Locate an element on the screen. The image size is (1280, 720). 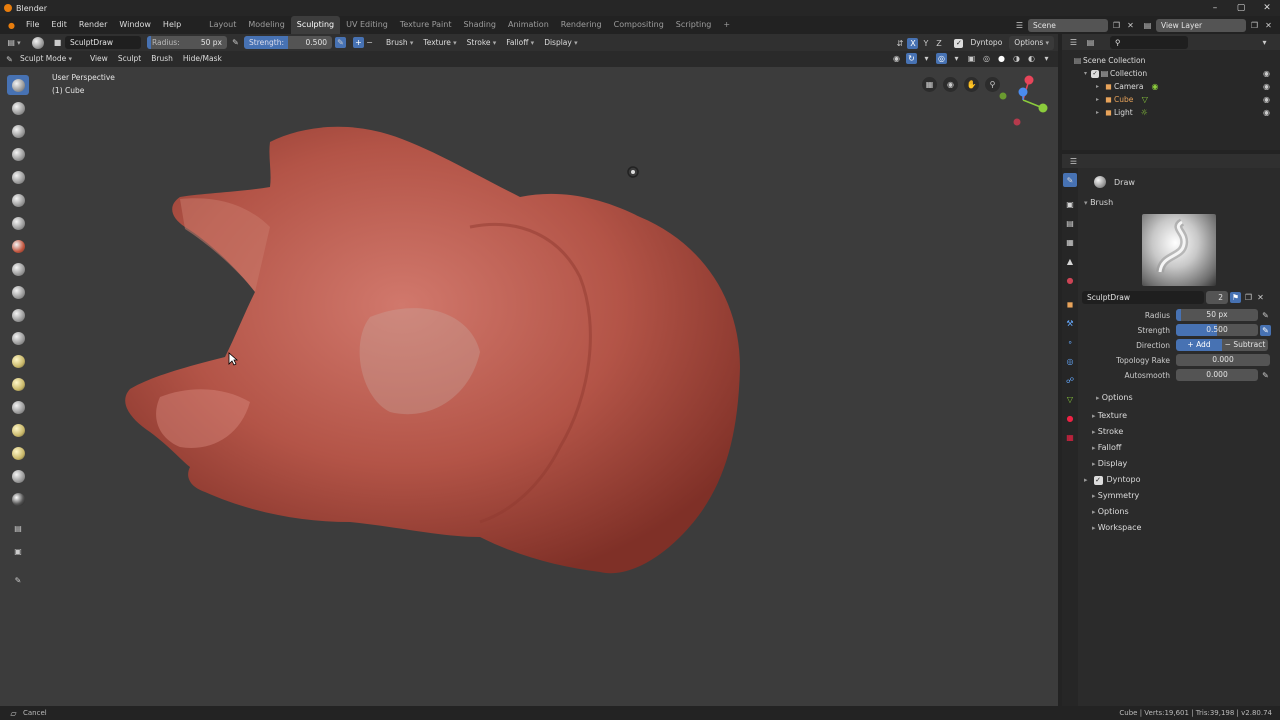
add-workspace-button: + is located at coordinates (726, 25).